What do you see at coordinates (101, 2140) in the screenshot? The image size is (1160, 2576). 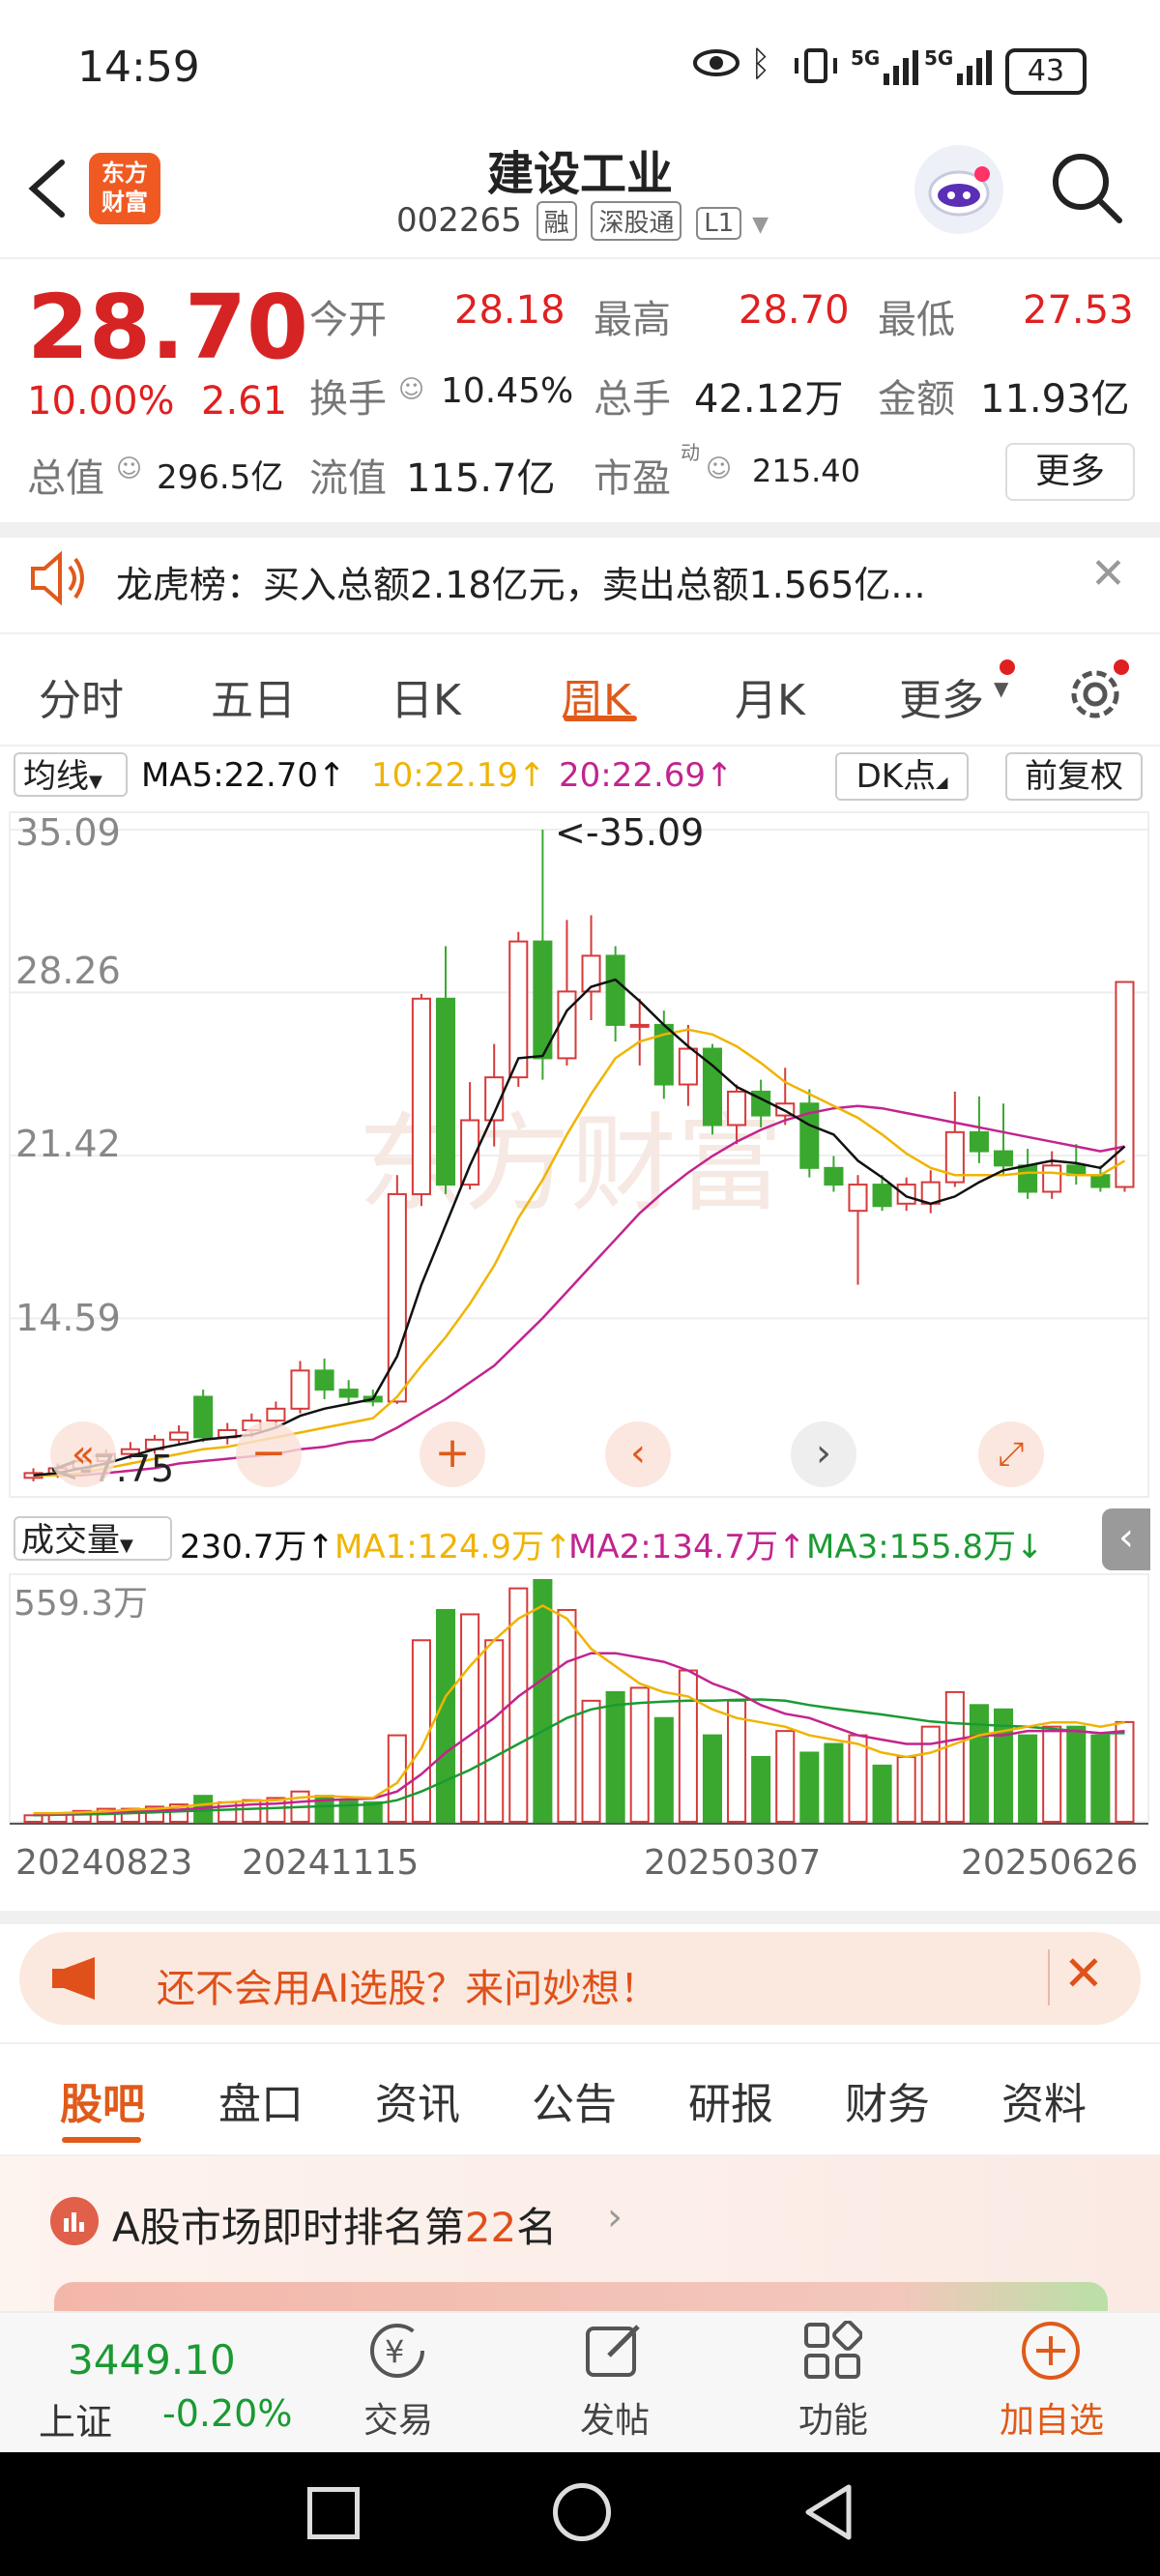 I see `sub-tab-indicator` at bounding box center [101, 2140].